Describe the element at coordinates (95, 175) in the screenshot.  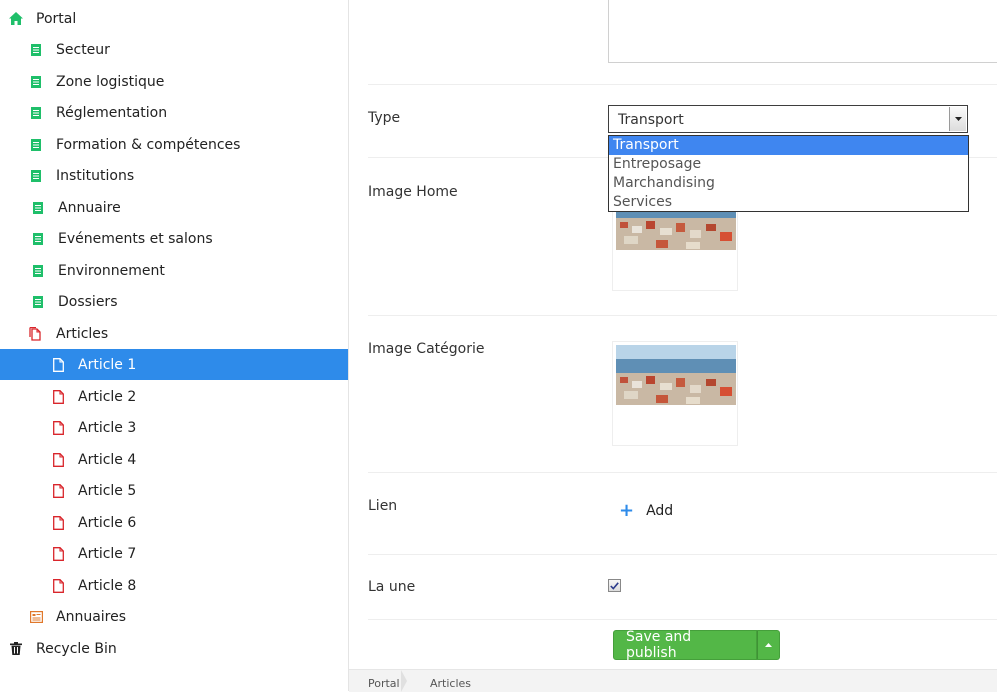
I see `tree-item-label: Institutions` at that location.